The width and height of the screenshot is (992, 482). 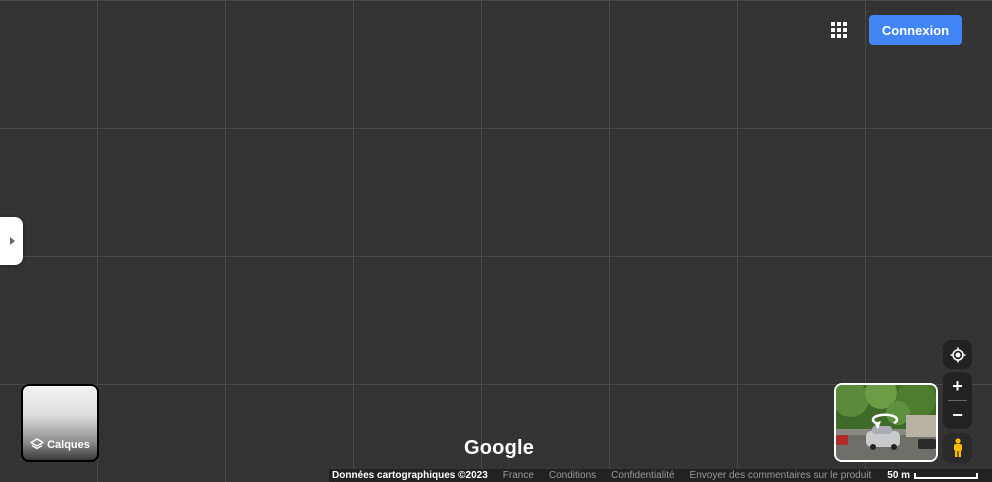 What do you see at coordinates (572, 475) in the screenshot?
I see `terms-link: Conditions` at bounding box center [572, 475].